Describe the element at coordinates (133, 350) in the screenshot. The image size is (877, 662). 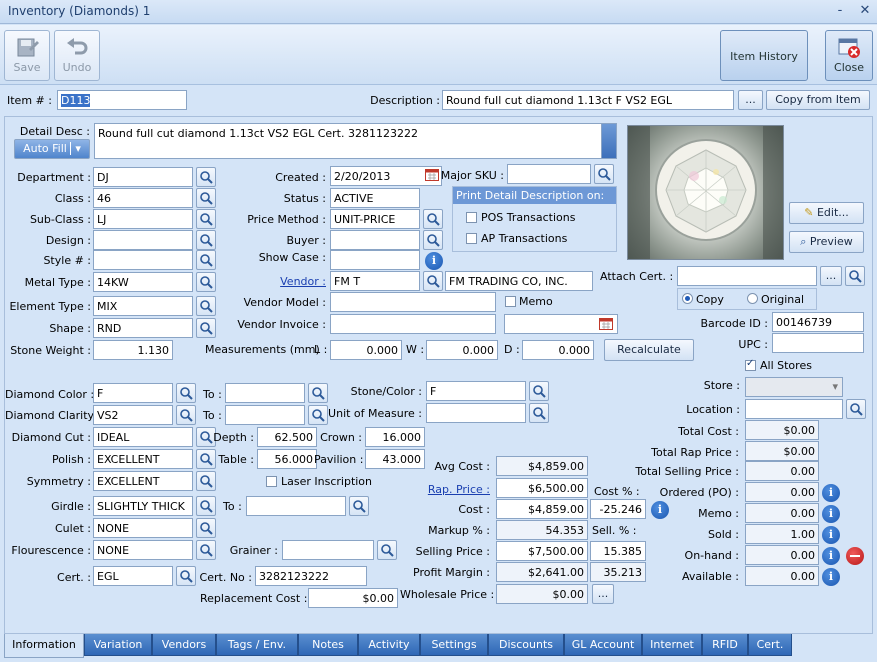
I see `stone-weight-input: 1.130` at that location.